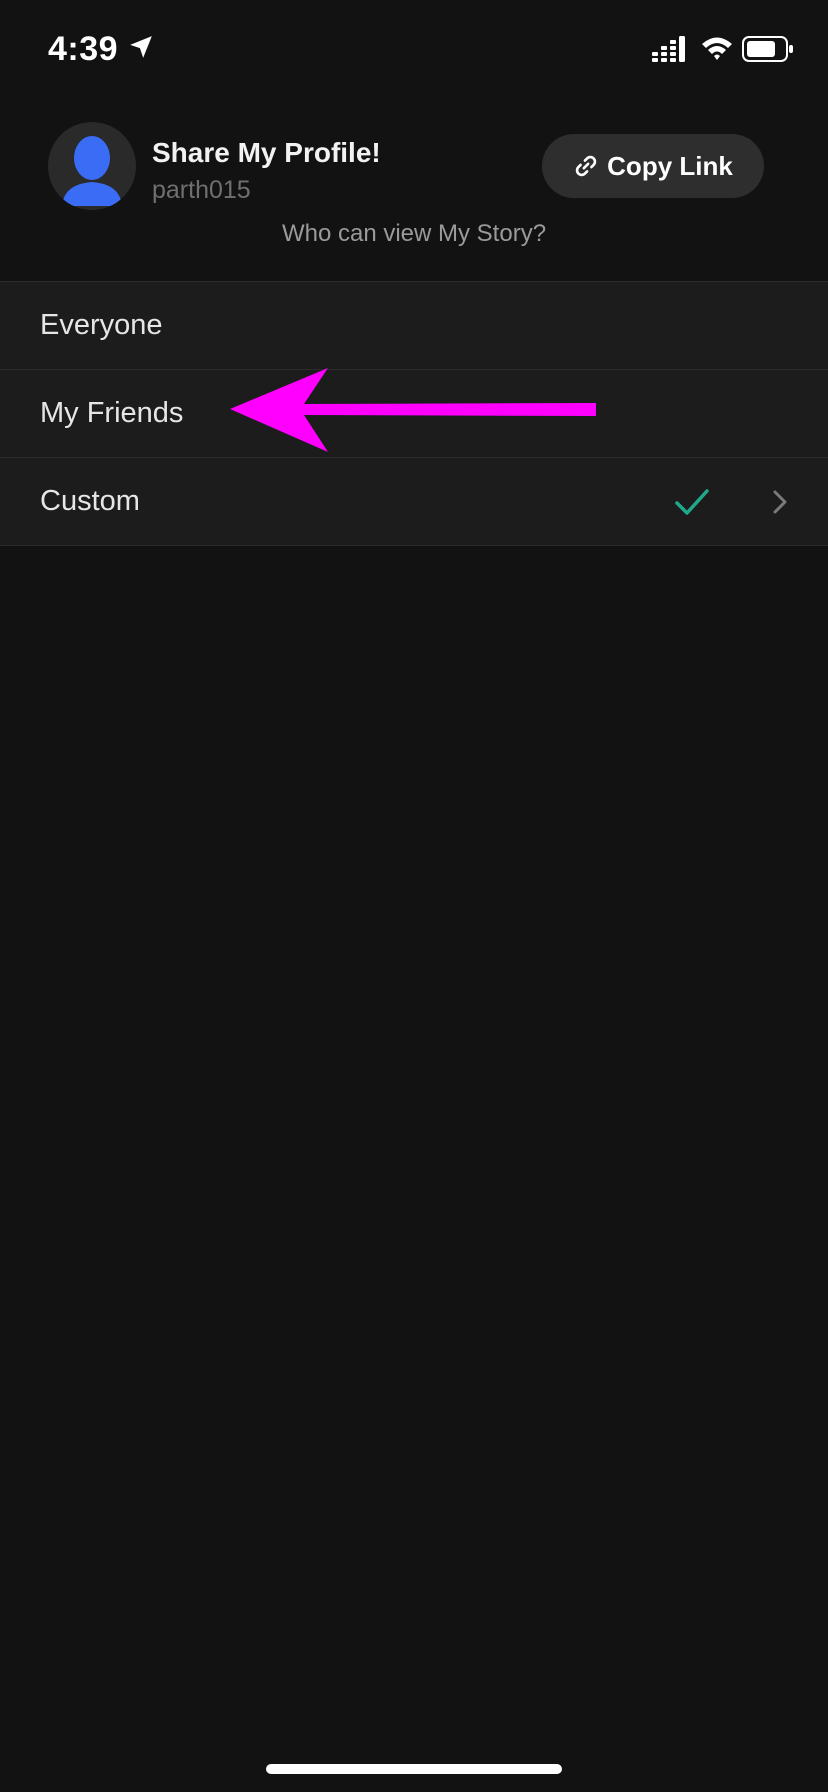 Image resolution: width=828 pixels, height=1792 pixels. What do you see at coordinates (717, 48) in the screenshot?
I see `wifi-icon` at bounding box center [717, 48].